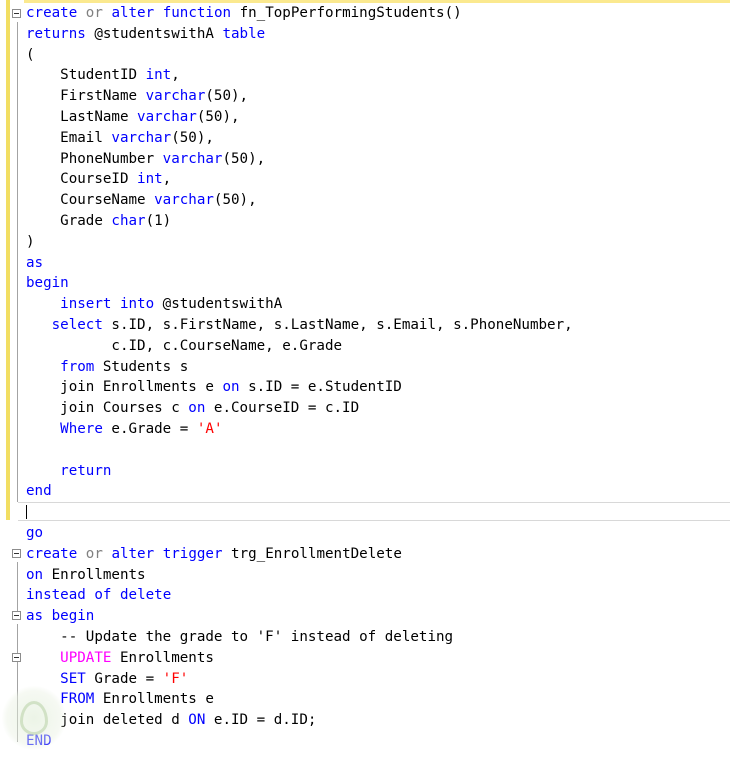 This screenshot has width=730, height=757. Describe the element at coordinates (128, 221) in the screenshot. I see `keyword-token: char` at that location.